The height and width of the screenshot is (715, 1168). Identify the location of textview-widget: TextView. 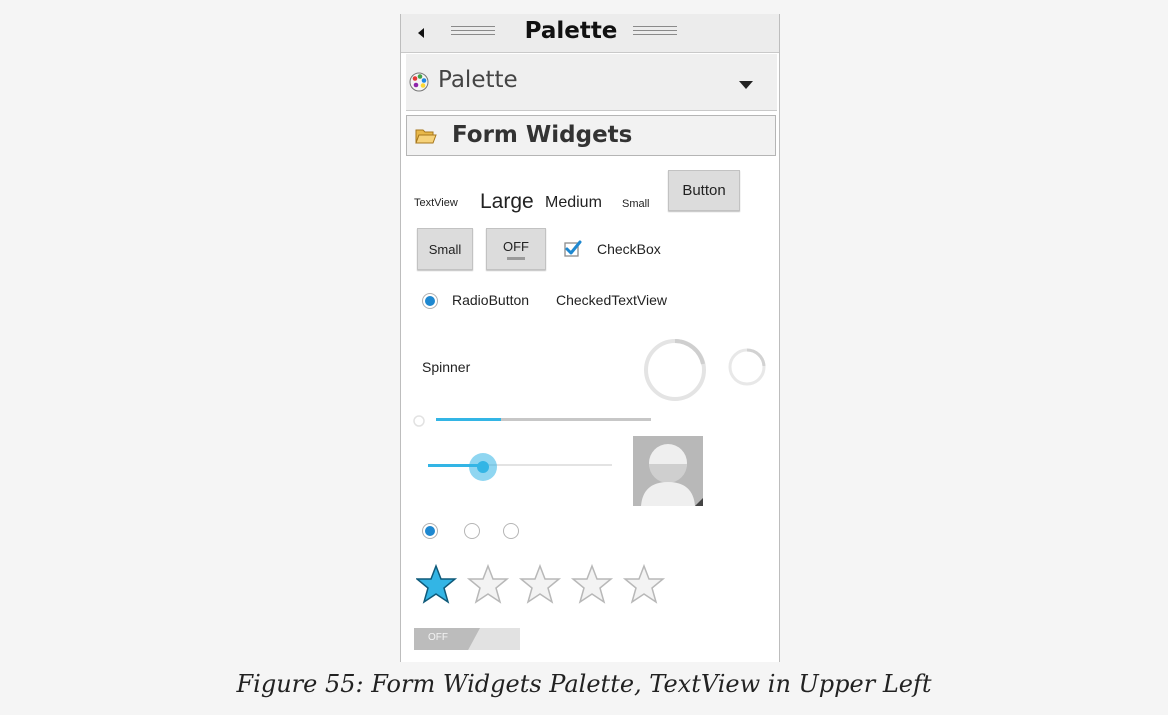
(436, 203).